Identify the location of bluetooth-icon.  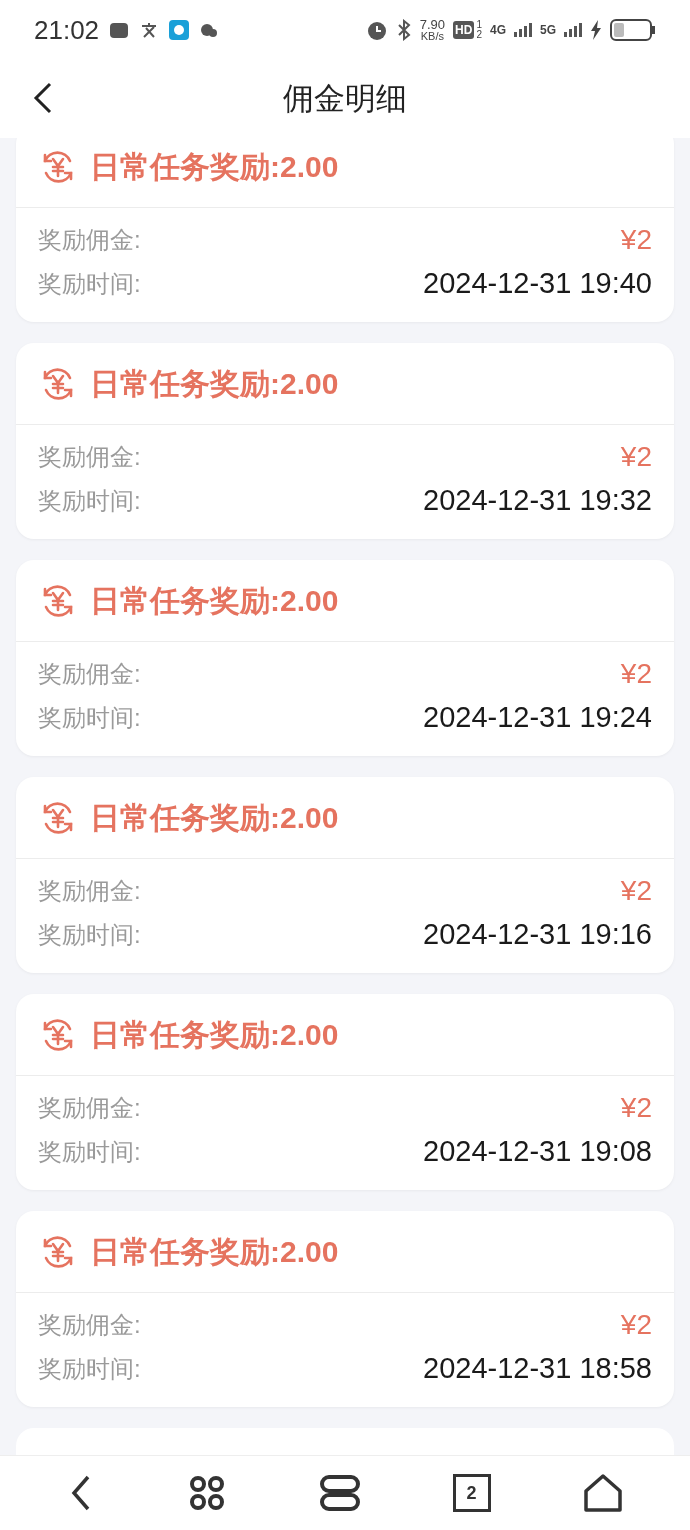
(403, 30).